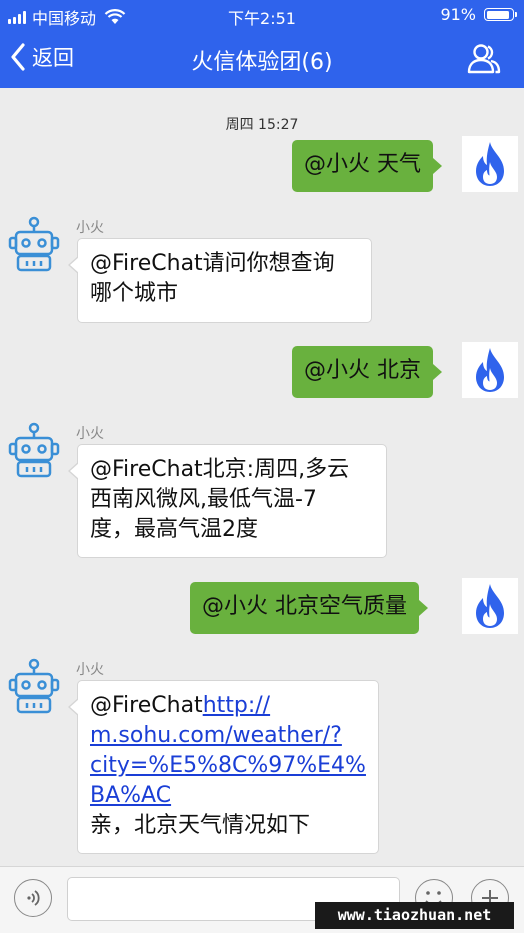 The image size is (524, 933). What do you see at coordinates (134, 293) in the screenshot?
I see `message-text-line: 哪个城市` at bounding box center [134, 293].